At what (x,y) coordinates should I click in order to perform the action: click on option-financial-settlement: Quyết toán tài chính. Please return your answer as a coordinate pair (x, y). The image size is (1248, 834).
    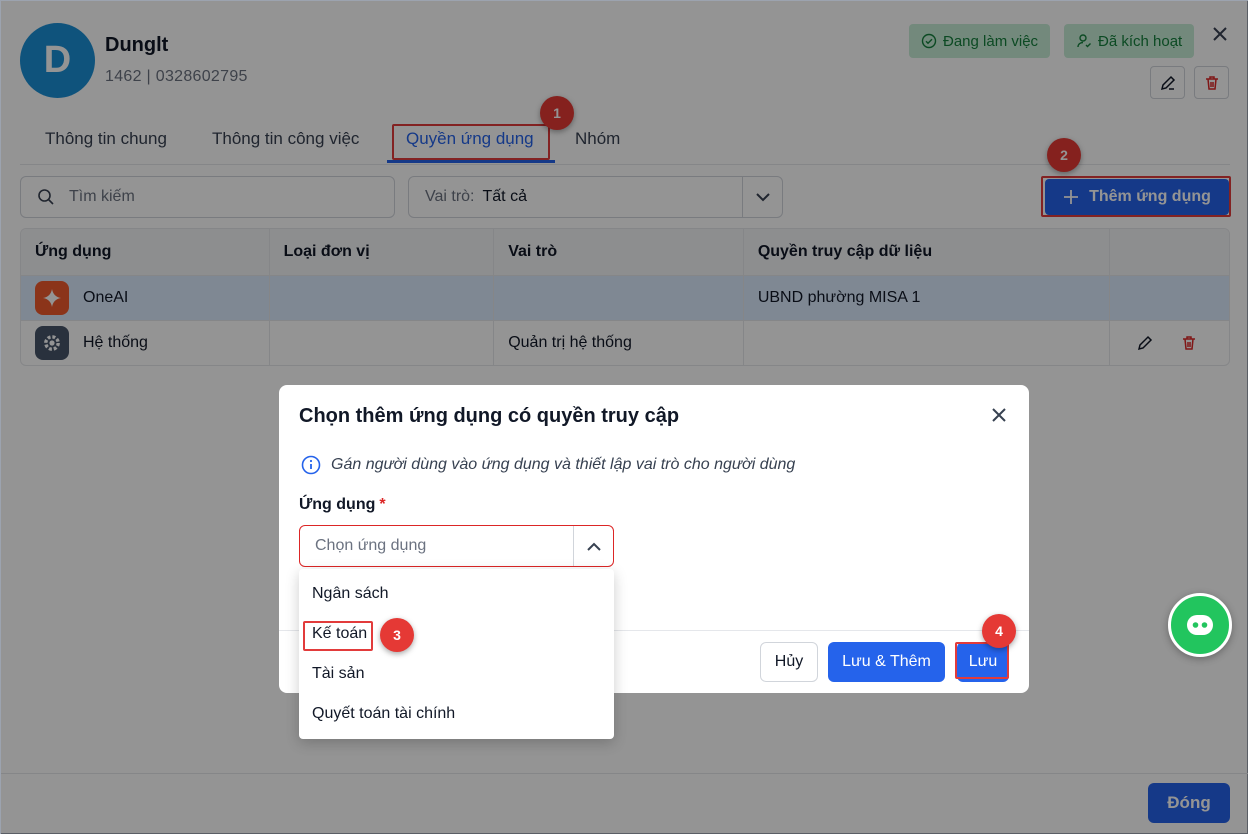
    Looking at the image, I should click on (383, 714).